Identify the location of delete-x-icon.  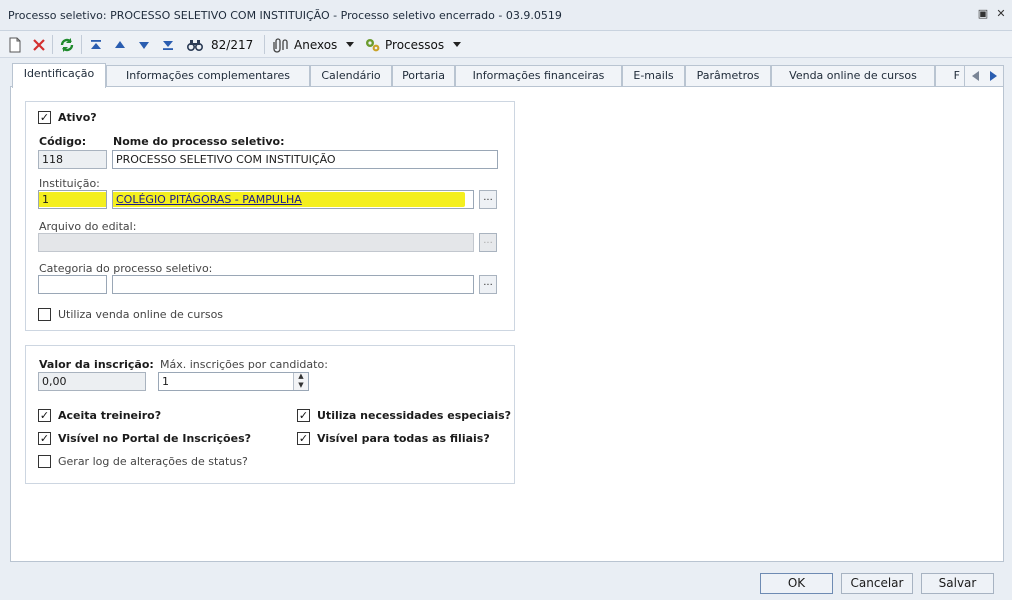
(39, 44).